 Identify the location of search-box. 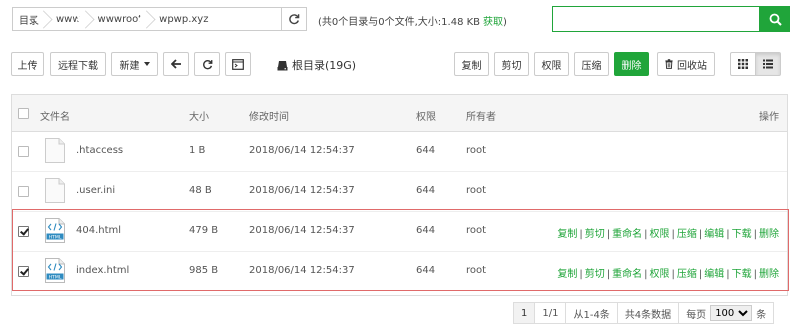
(671, 19).